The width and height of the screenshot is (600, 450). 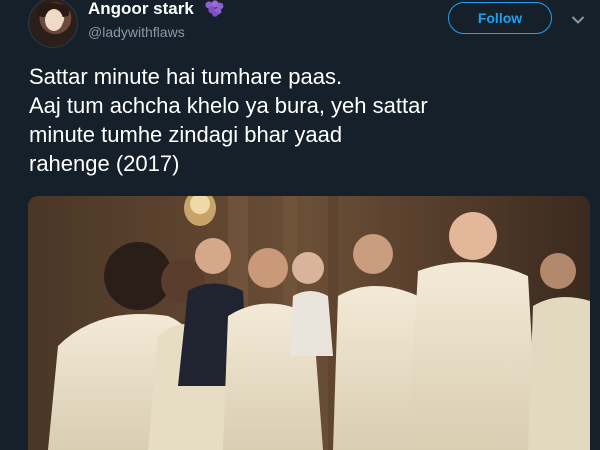 I want to click on follow-button: Follow, so click(x=500, y=18).